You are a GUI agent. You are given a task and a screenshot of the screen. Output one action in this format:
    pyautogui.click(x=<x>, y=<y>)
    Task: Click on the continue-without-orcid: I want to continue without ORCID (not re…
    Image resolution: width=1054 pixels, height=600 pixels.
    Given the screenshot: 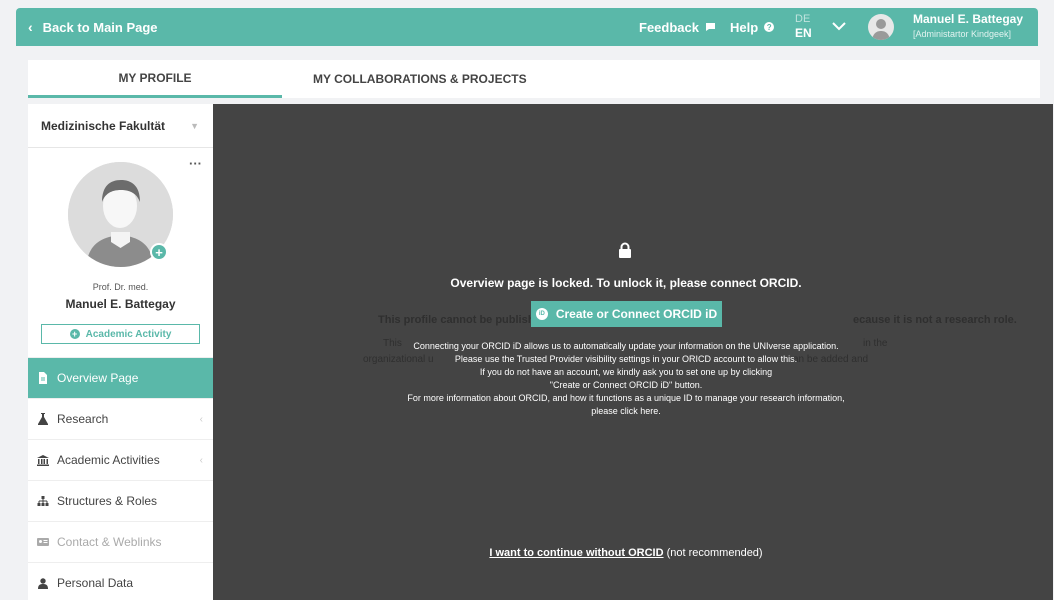 What is the action you would take?
    pyautogui.click(x=626, y=553)
    